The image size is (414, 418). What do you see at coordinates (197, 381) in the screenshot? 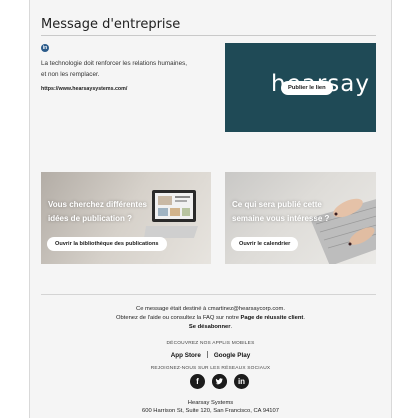
I see `facebook-icon: f` at bounding box center [197, 381].